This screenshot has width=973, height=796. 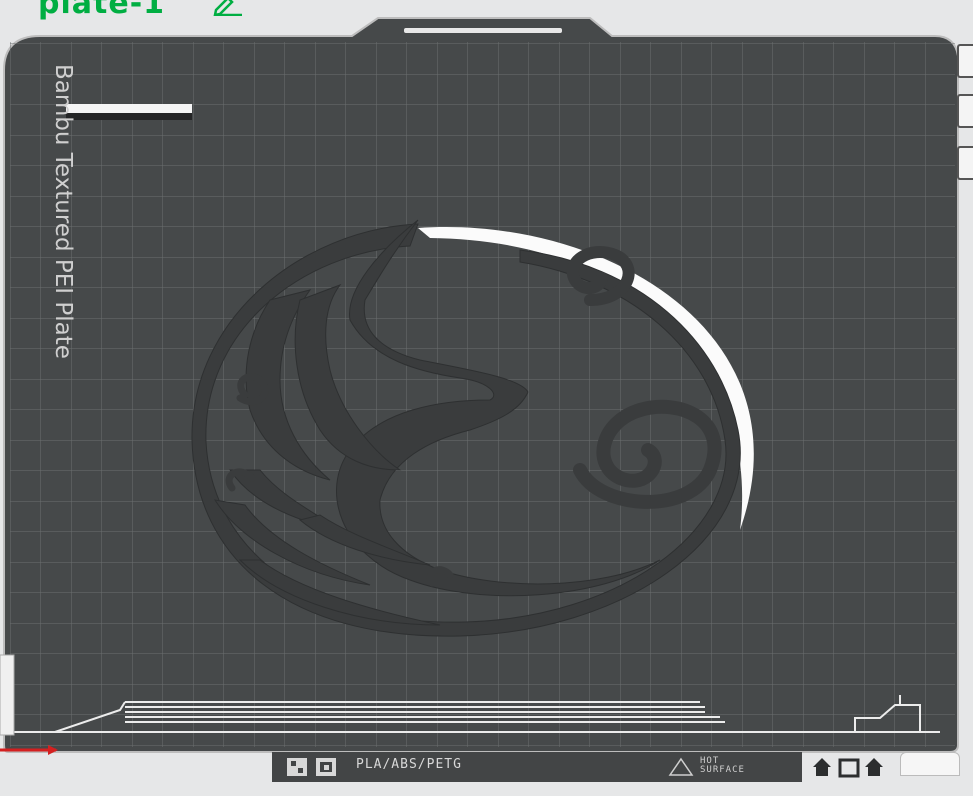 I want to click on plate-code-icon, so click(x=311, y=767).